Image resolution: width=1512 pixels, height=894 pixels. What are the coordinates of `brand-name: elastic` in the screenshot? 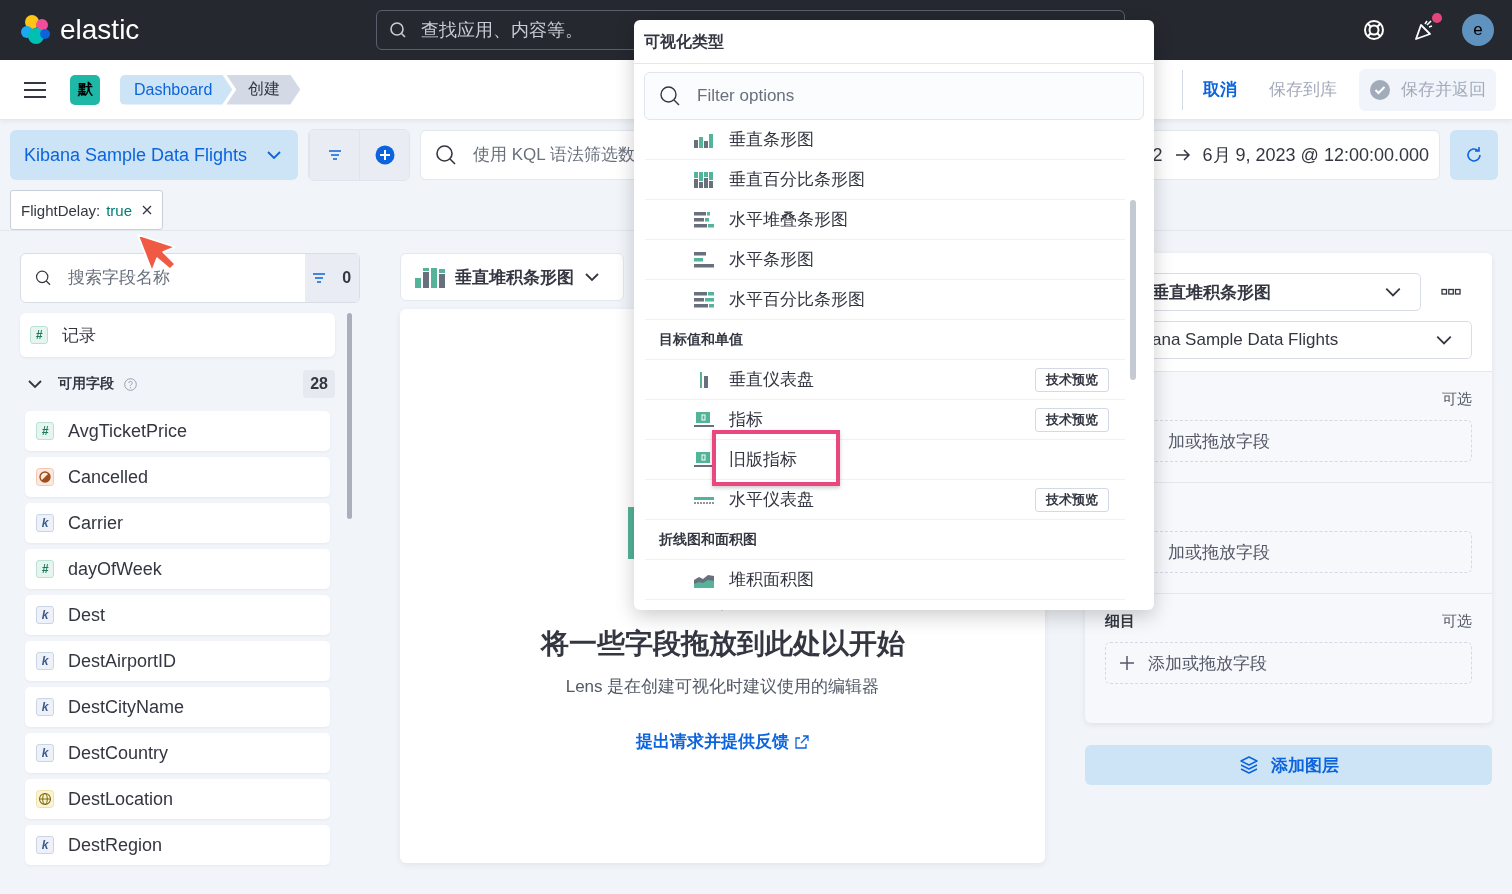 It's located at (100, 30).